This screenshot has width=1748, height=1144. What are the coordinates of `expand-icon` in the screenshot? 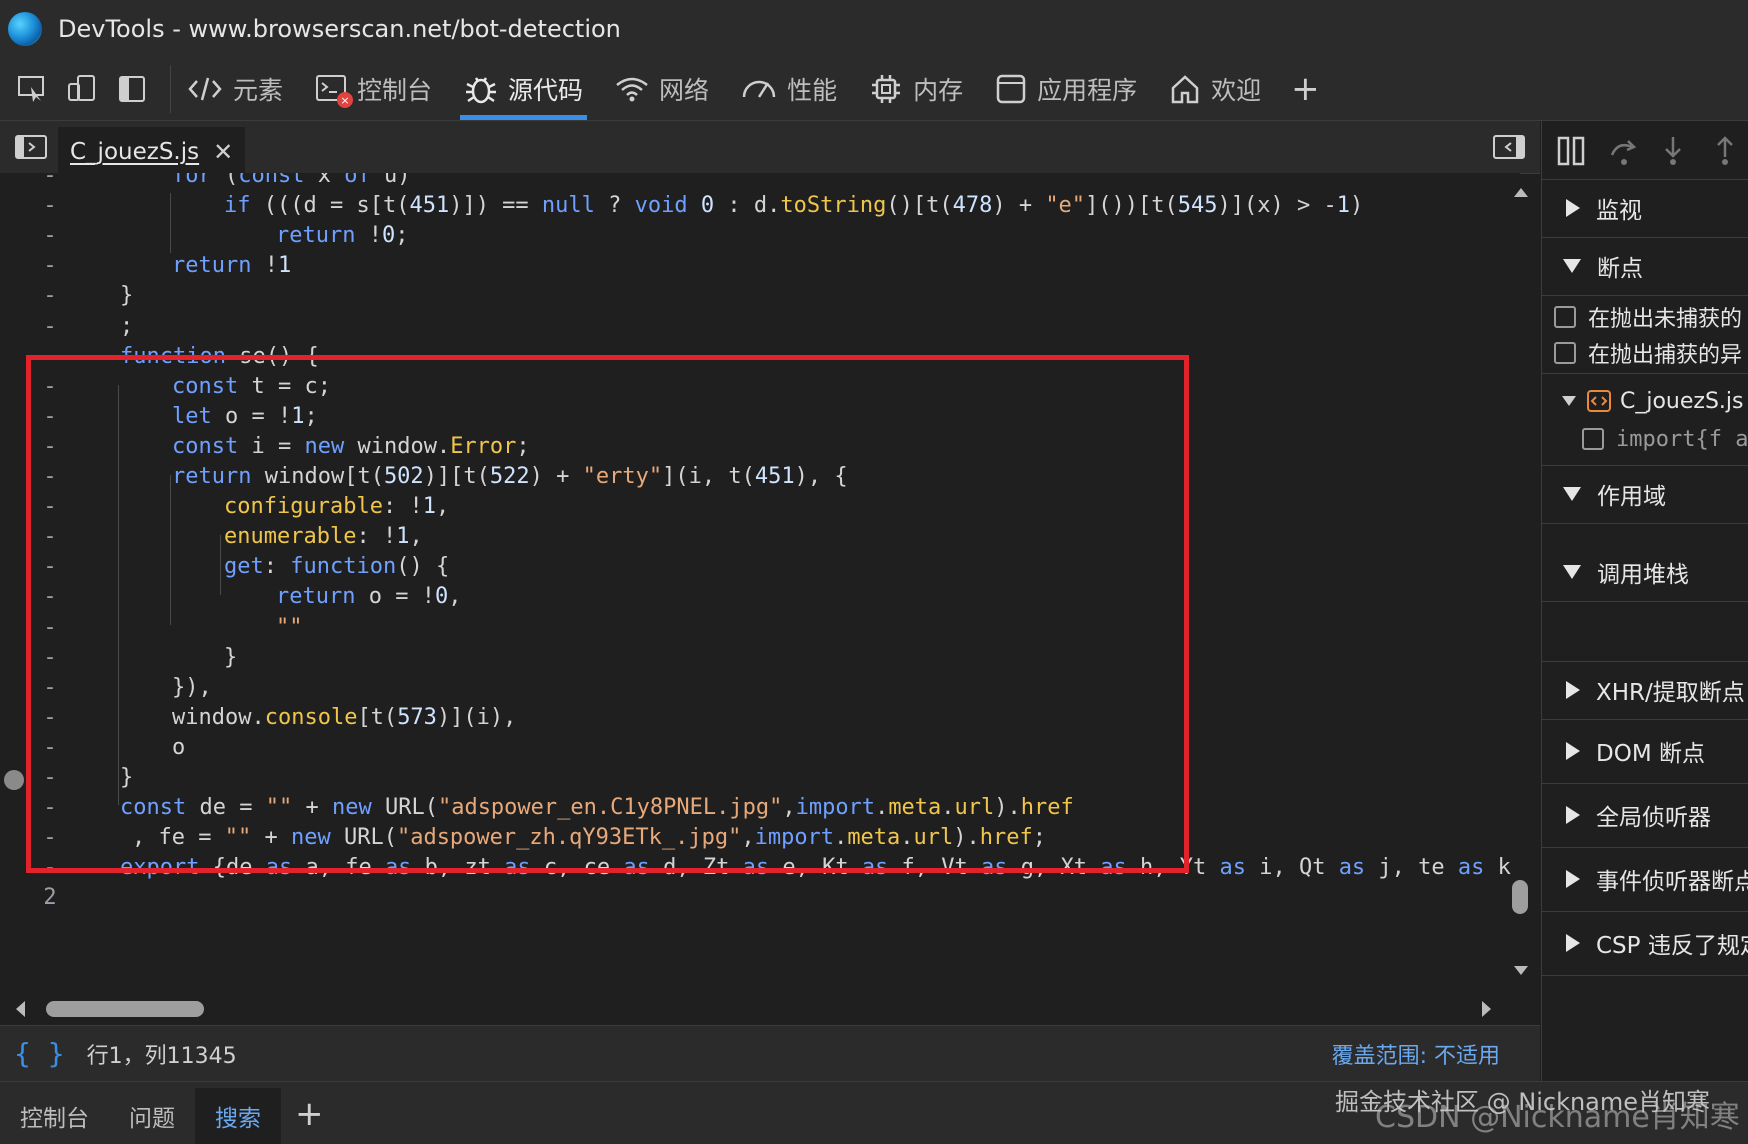 It's located at (1573, 690).